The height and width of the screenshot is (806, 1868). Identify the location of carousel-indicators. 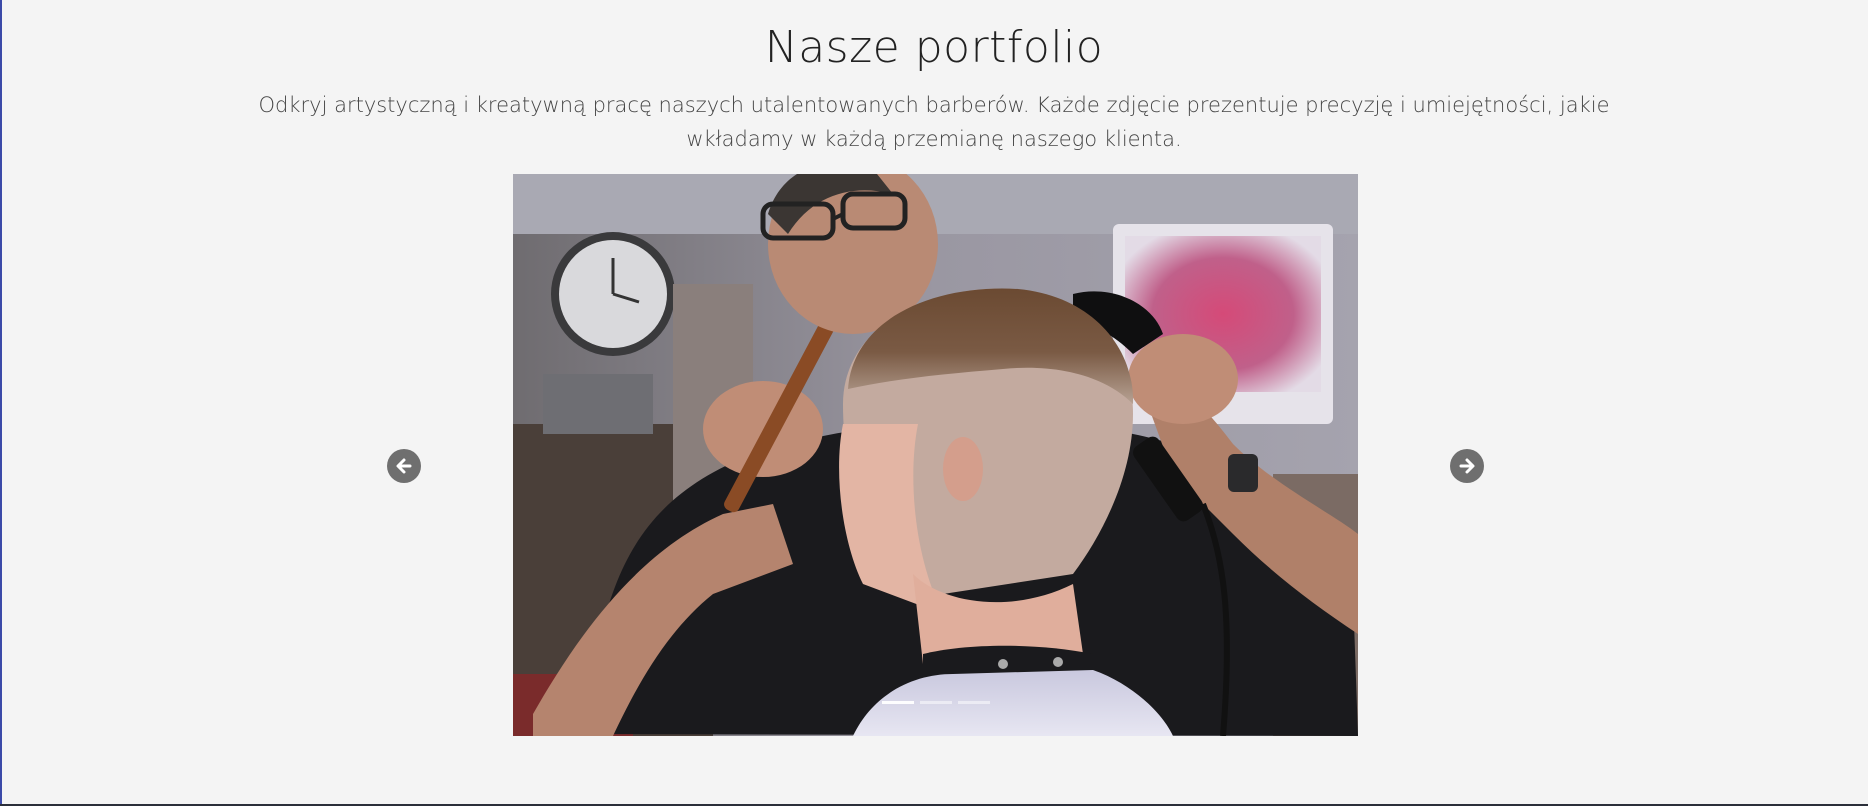
(935, 702).